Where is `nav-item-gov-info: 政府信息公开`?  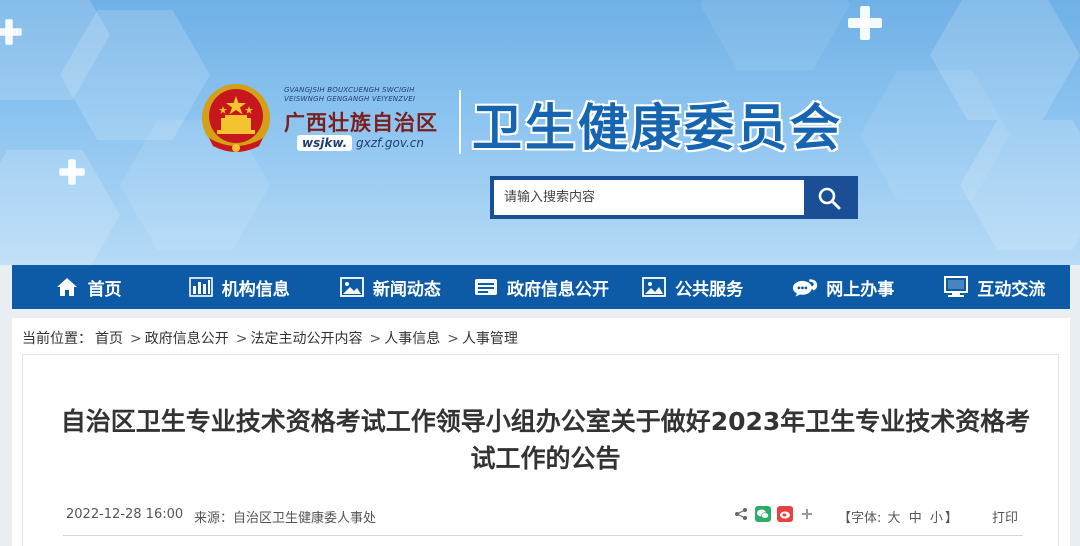
nav-item-gov-info: 政府信息公开 is located at coordinates (540, 287).